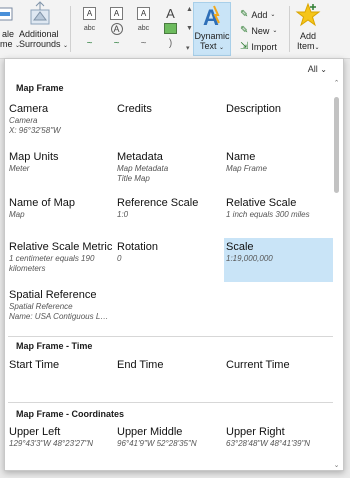  What do you see at coordinates (39, 34) in the screenshot?
I see `additional-label: Additional` at bounding box center [39, 34].